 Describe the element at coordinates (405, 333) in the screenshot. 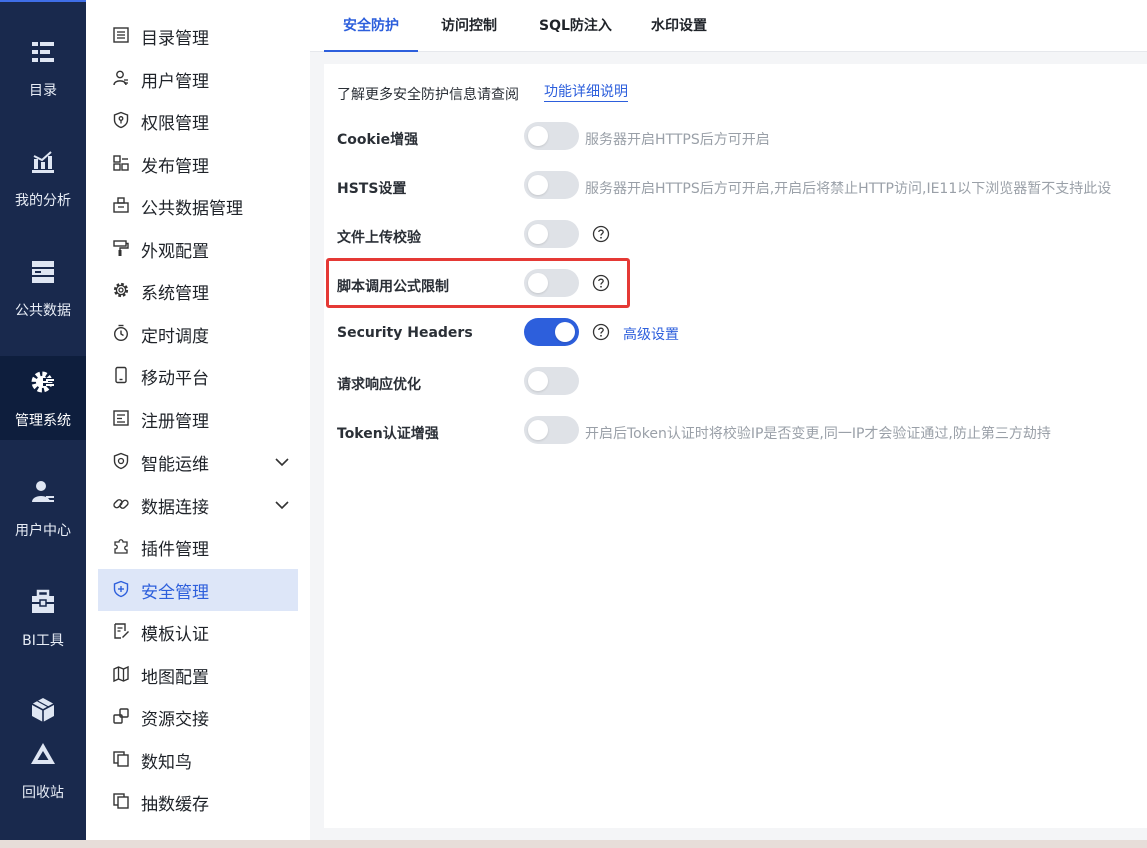

I see `setting-label-security-headers: Security Headers` at that location.